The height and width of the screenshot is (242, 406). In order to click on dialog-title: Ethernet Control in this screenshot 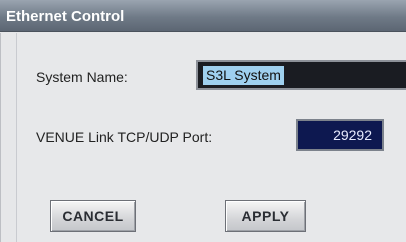, I will do `click(65, 16)`.